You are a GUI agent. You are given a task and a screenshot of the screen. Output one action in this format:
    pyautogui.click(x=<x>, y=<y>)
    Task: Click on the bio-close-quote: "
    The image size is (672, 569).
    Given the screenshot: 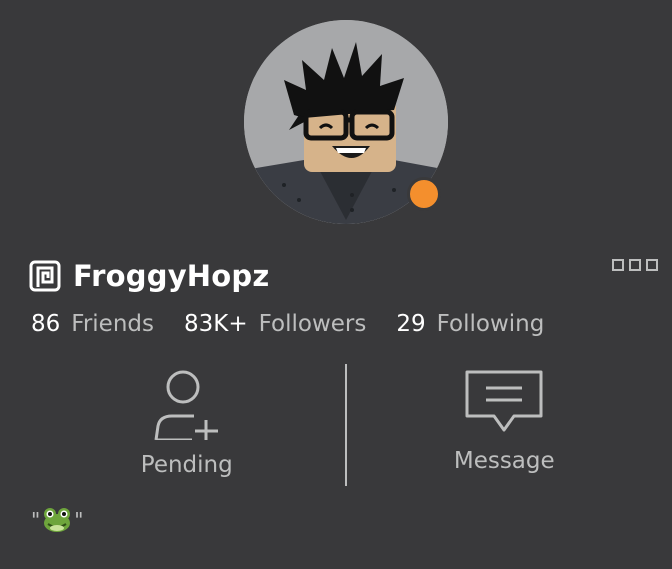 What is the action you would take?
    pyautogui.click(x=79, y=520)
    